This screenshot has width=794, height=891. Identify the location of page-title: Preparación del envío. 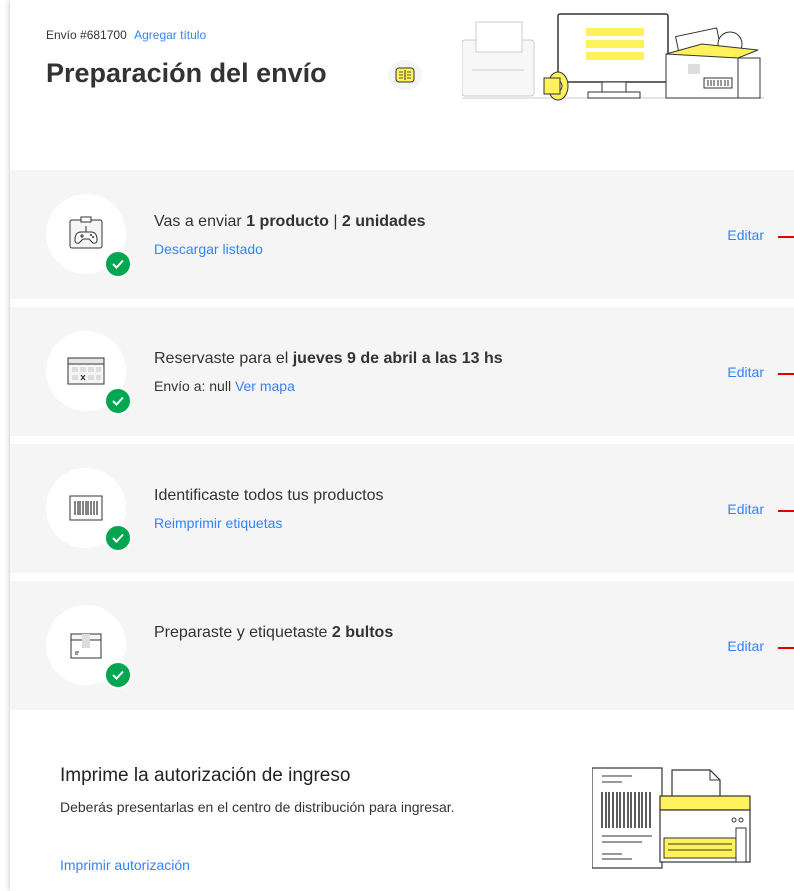
(186, 73).